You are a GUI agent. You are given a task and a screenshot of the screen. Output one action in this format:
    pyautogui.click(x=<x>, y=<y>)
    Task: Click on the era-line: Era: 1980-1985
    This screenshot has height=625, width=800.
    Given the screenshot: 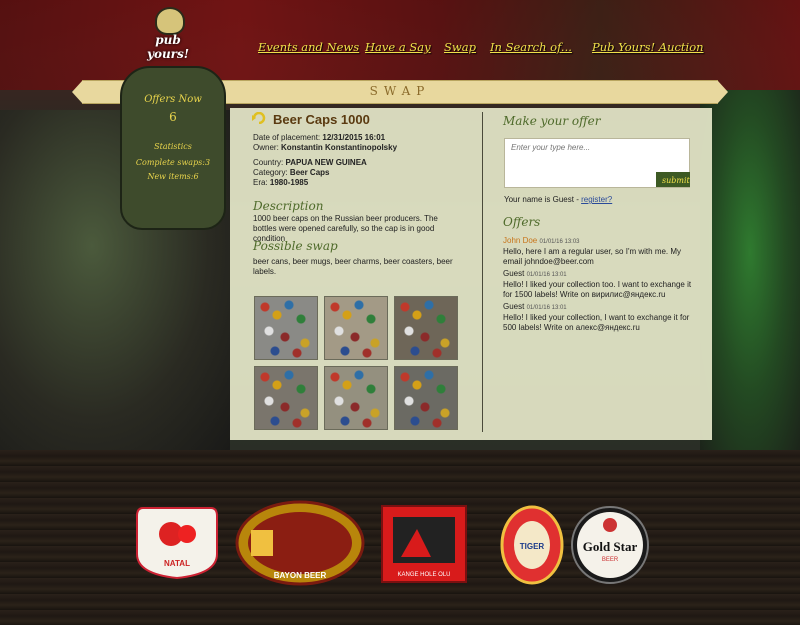 What is the action you would take?
    pyautogui.click(x=280, y=183)
    